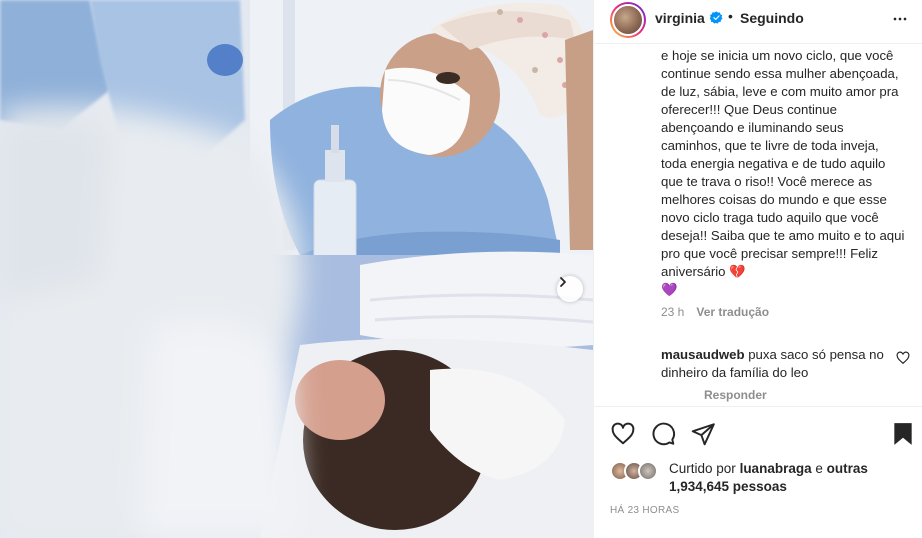  Describe the element at coordinates (702, 468) in the screenshot. I see `likes-prefix: Curtido por` at that location.